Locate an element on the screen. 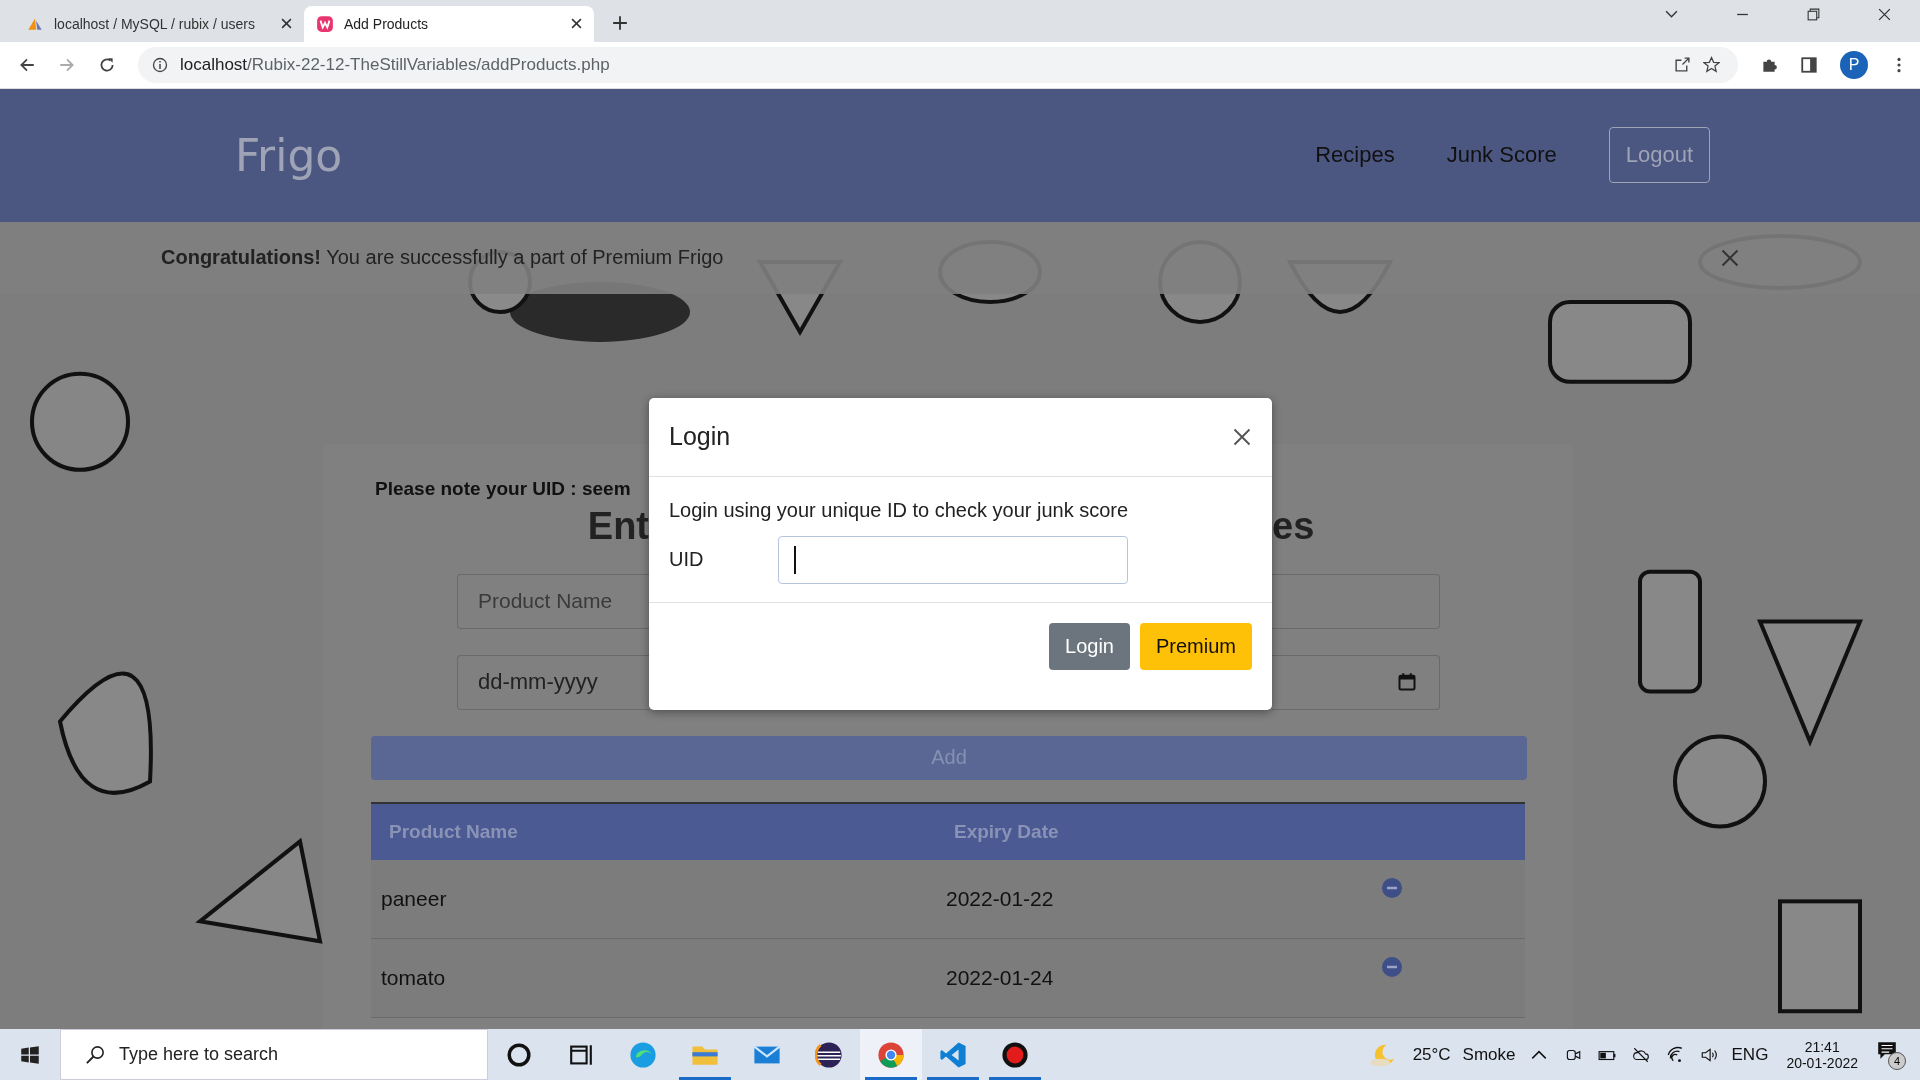 This screenshot has height=1080, width=1920. record-icon is located at coordinates (1015, 1054).